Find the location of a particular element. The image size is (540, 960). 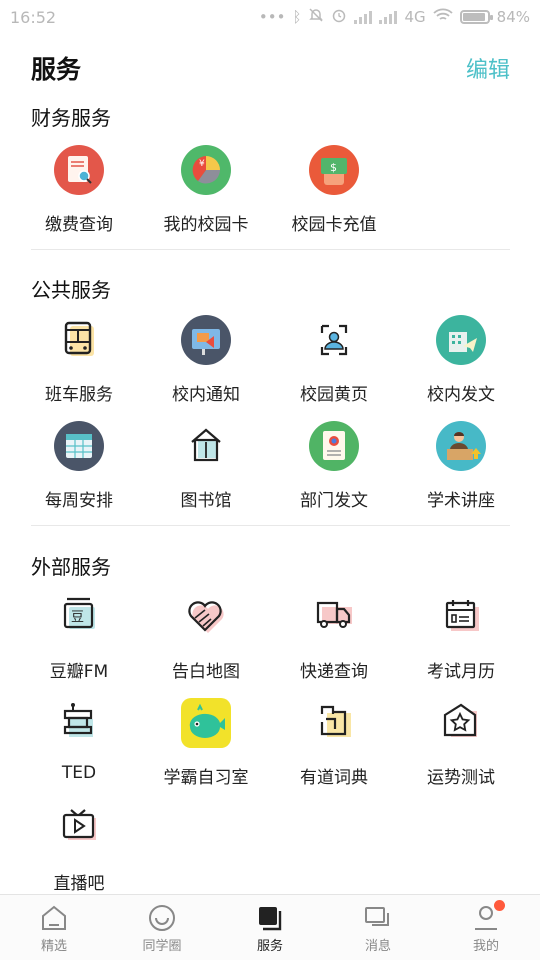

calendar-icon is located at coordinates (79, 446).